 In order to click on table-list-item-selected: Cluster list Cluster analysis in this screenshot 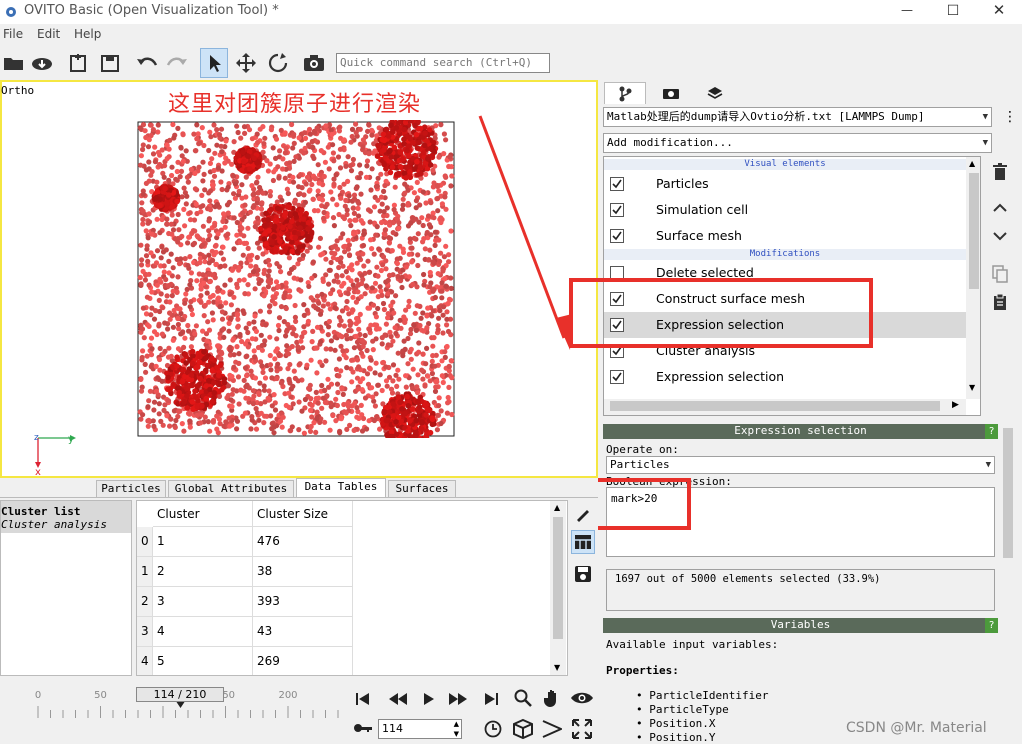, I will do `click(66, 517)`.